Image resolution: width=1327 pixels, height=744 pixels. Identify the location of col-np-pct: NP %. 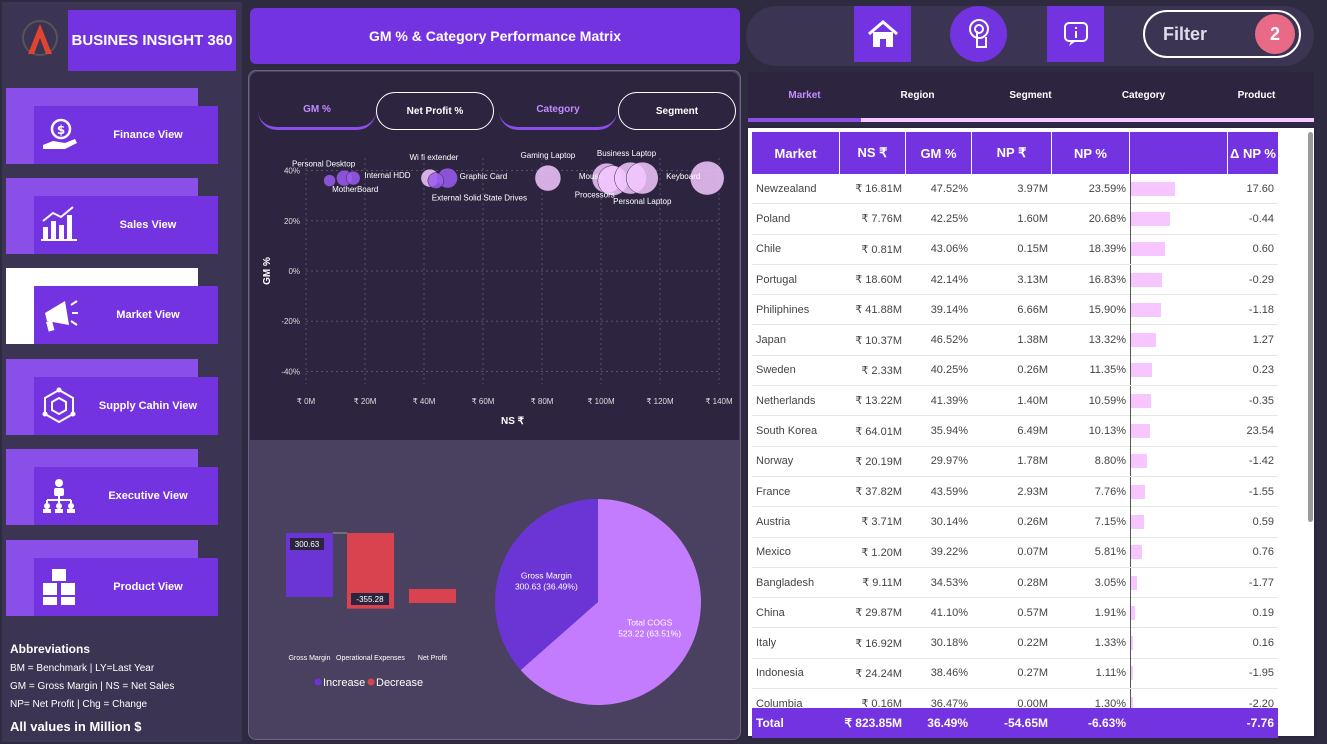
(1091, 153).